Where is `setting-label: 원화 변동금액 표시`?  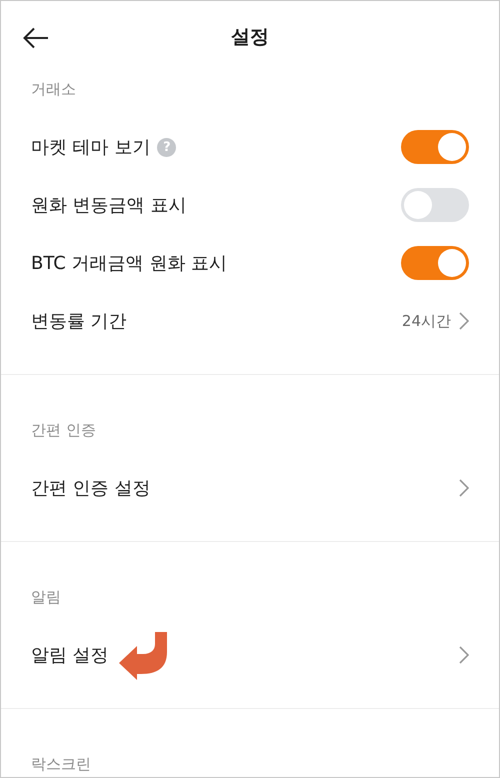
setting-label: 원화 변동금액 표시 is located at coordinates (108, 205).